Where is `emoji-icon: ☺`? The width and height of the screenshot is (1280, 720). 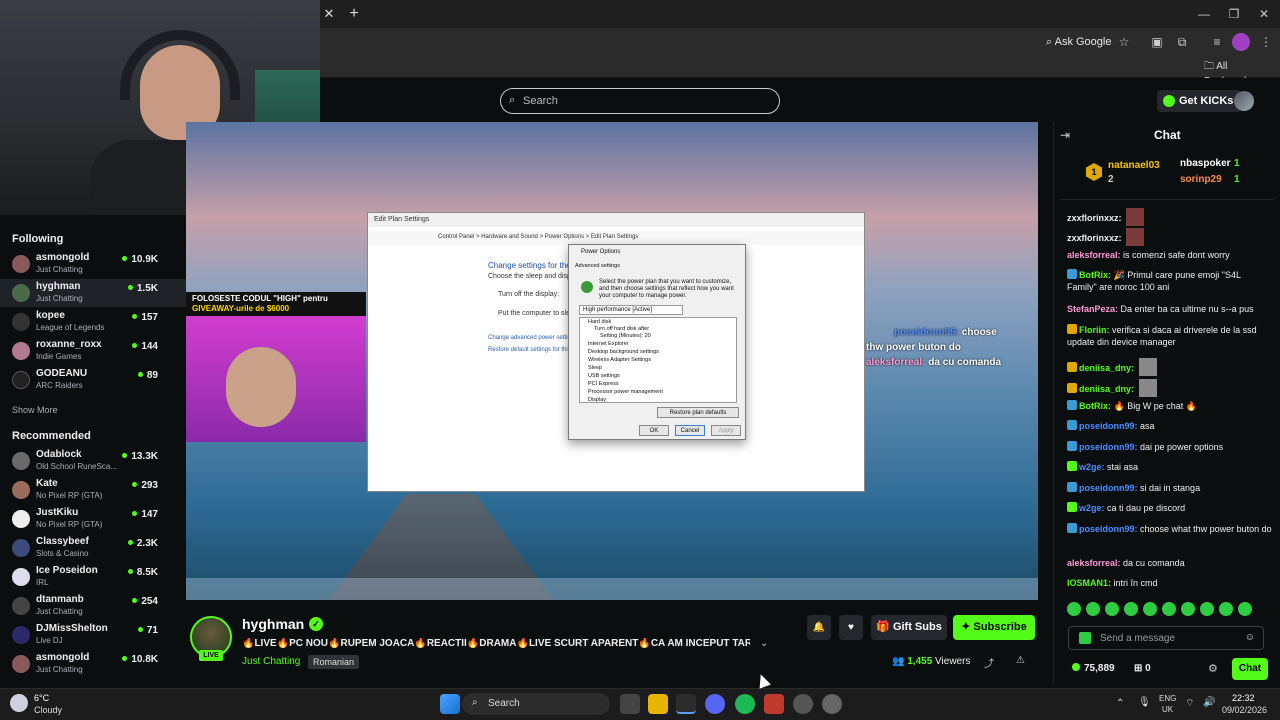
emoji-icon: ☺ is located at coordinates (1250, 637).